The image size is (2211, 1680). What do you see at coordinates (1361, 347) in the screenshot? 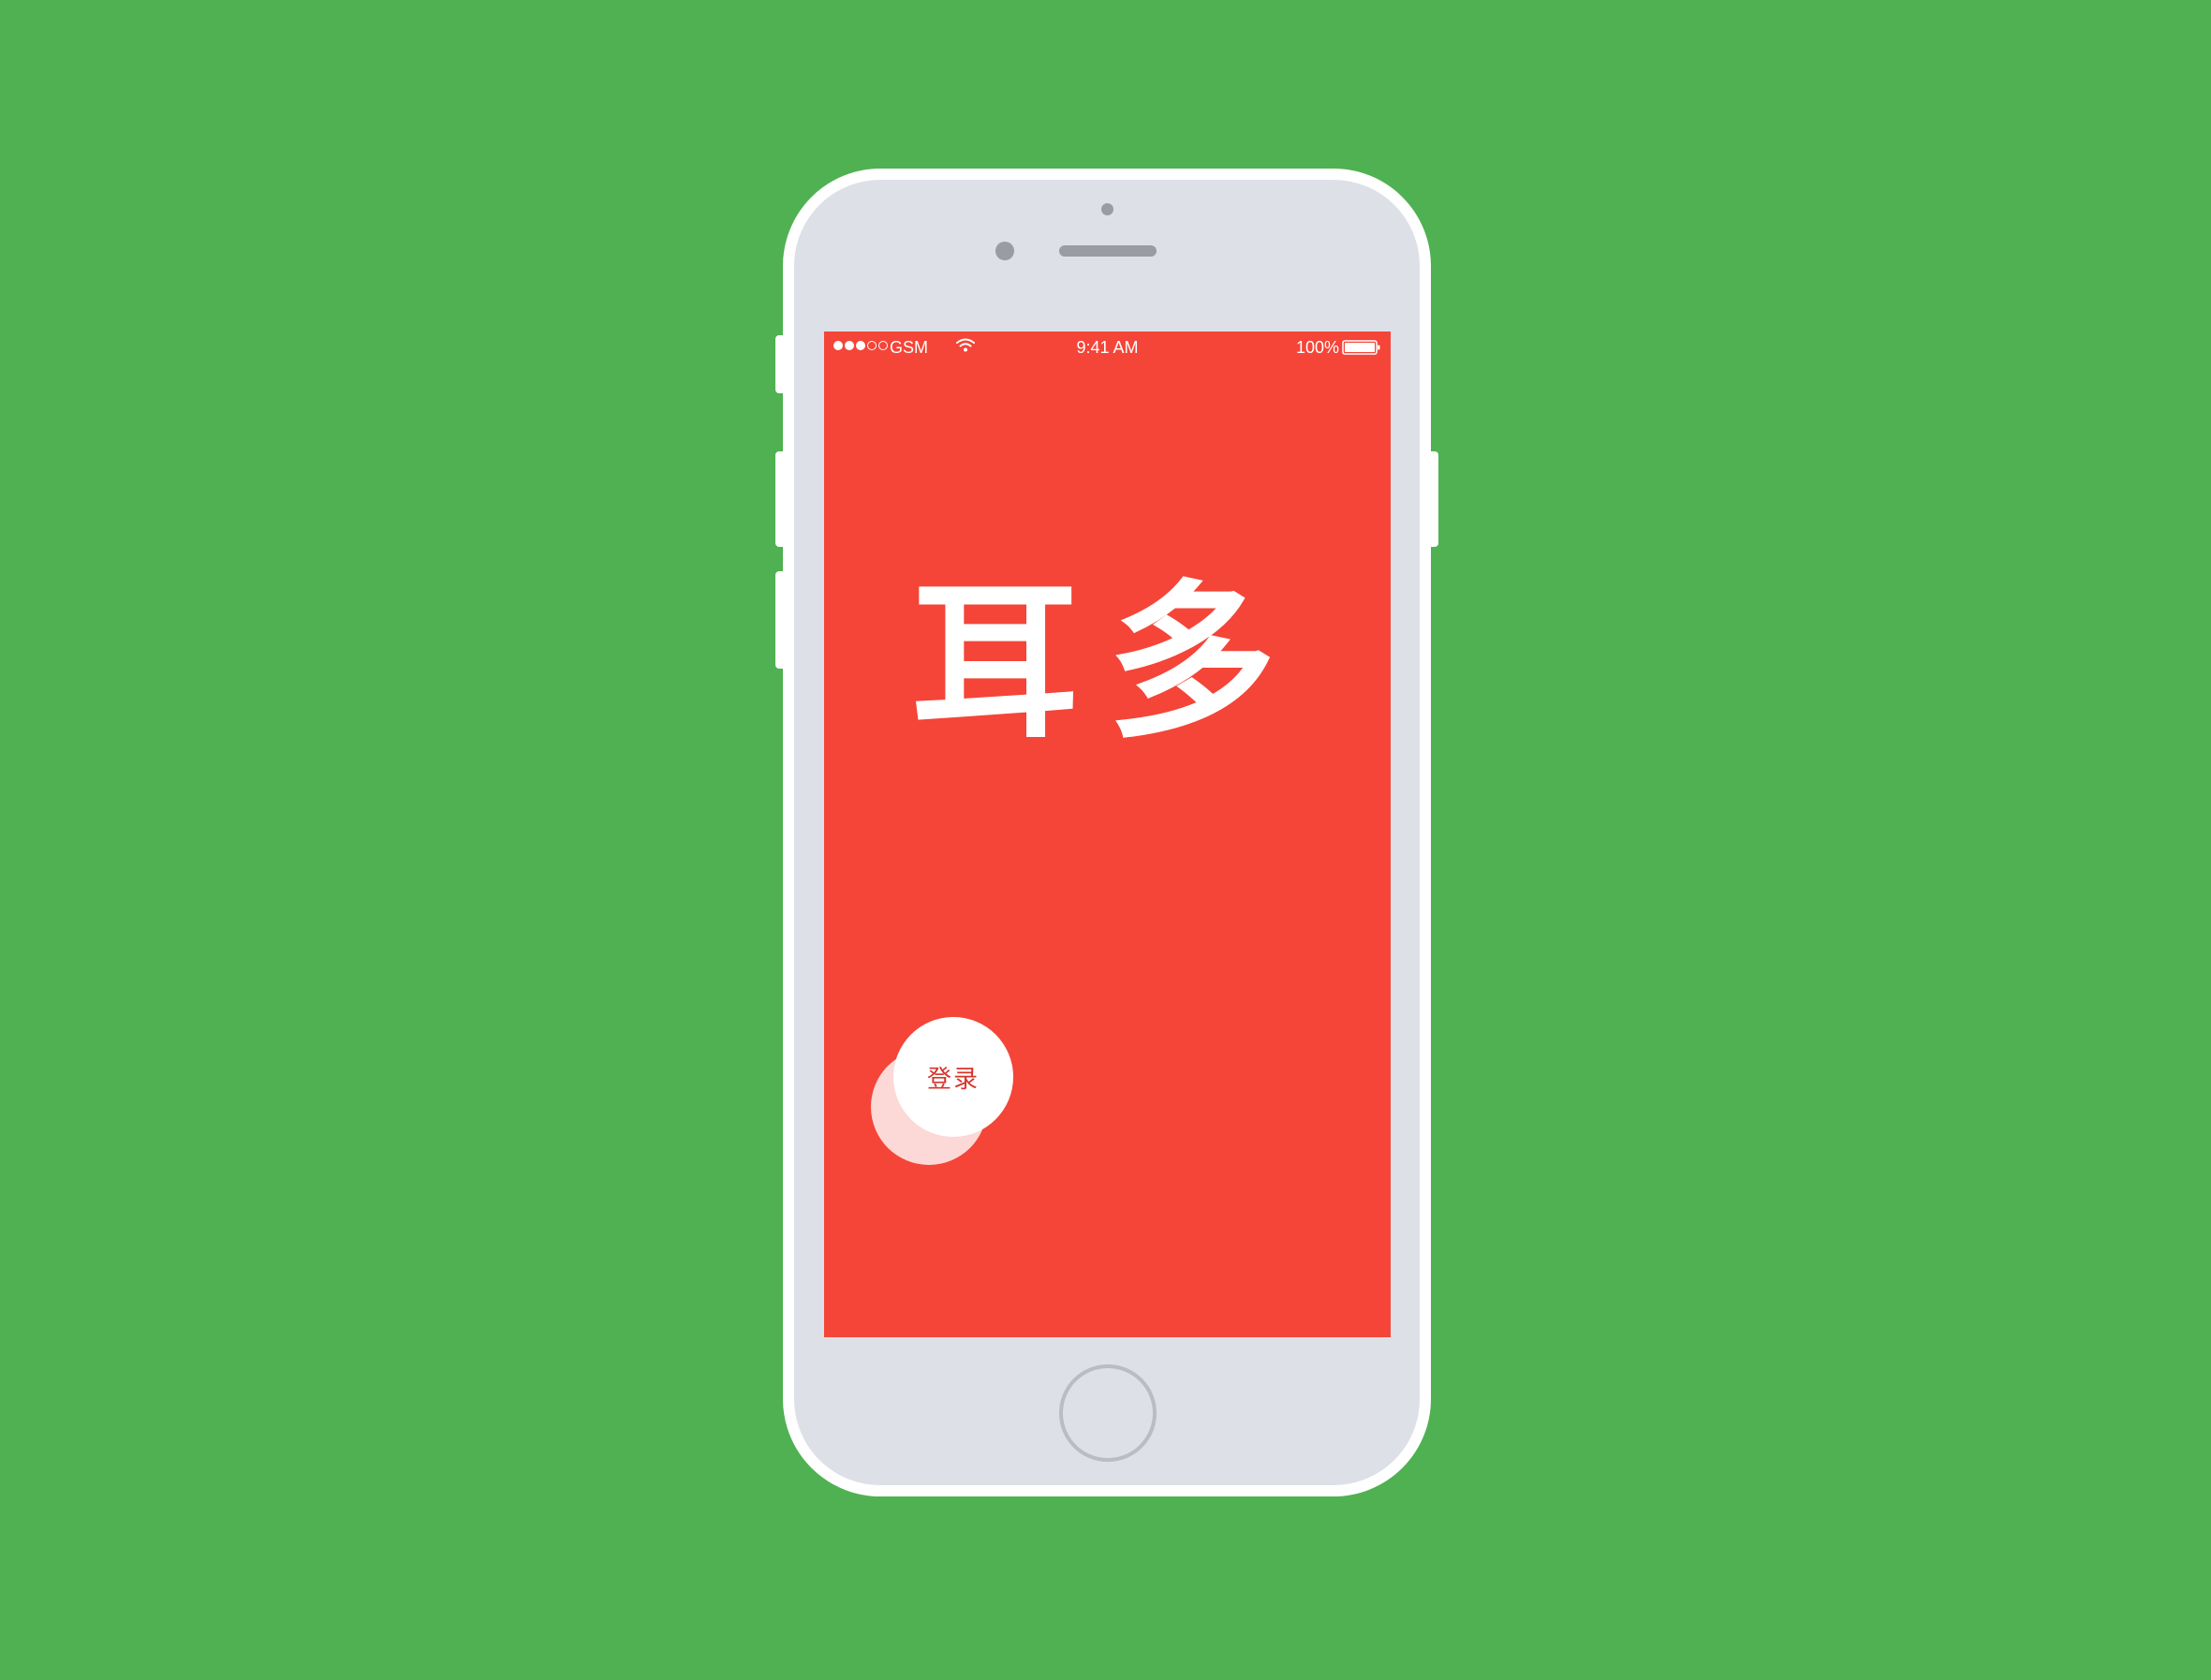
I see `battery-icon` at bounding box center [1361, 347].